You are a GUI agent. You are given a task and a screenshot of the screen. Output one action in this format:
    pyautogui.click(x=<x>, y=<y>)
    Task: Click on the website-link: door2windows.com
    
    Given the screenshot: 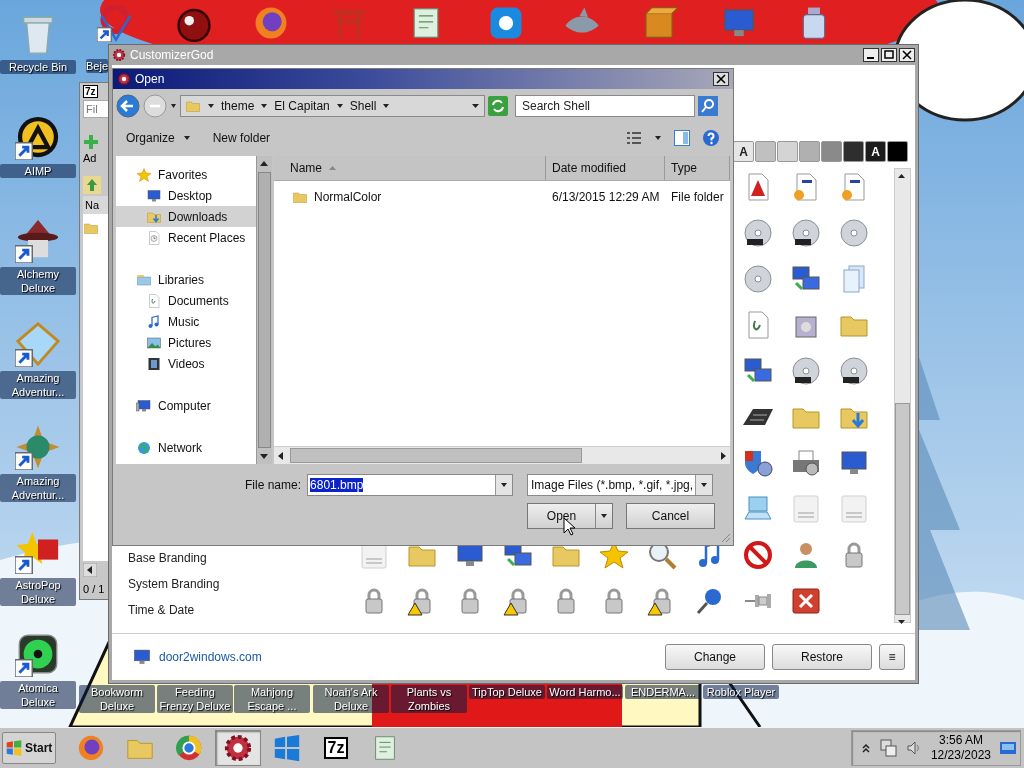 What is the action you would take?
    pyautogui.click(x=210, y=657)
    